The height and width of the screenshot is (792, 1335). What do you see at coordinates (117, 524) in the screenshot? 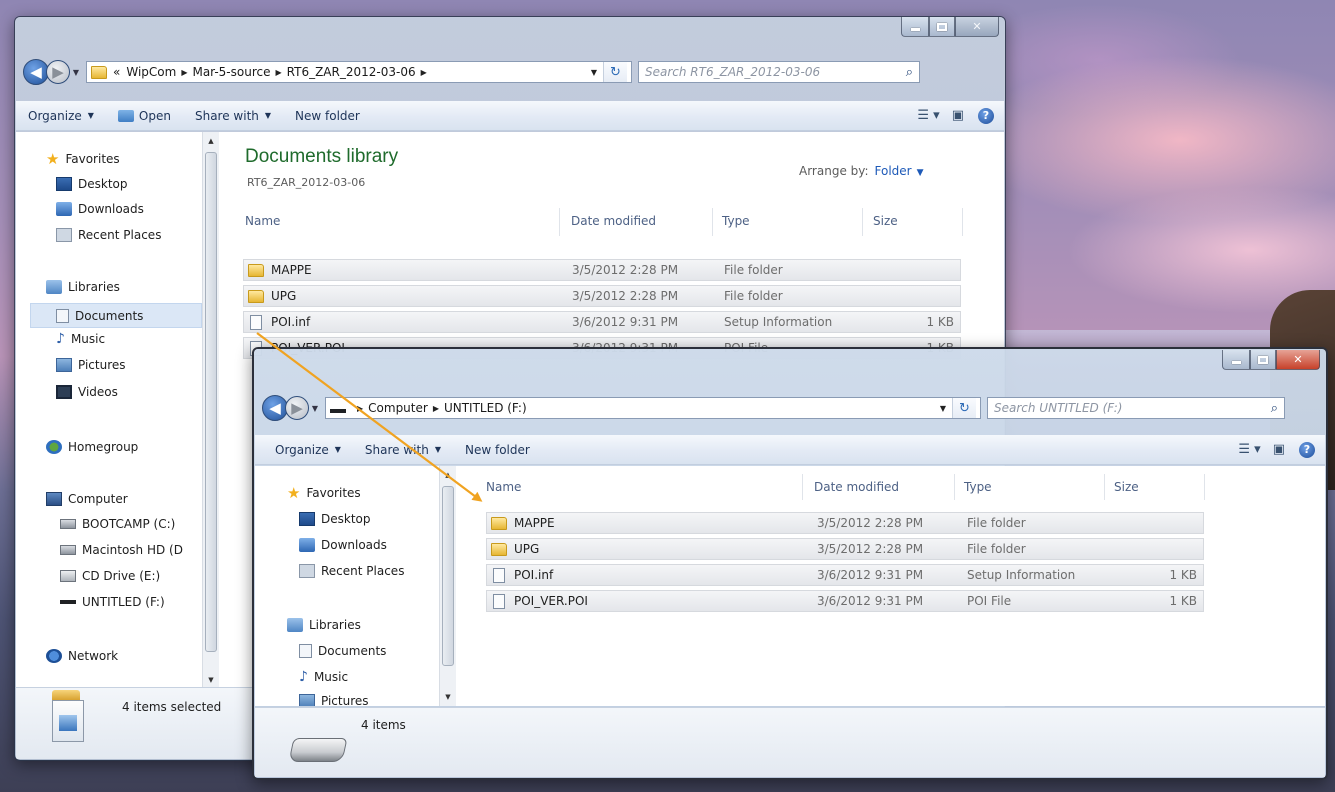
I see `nav-bootcamp: BOOTCAMP (C:)` at bounding box center [117, 524].